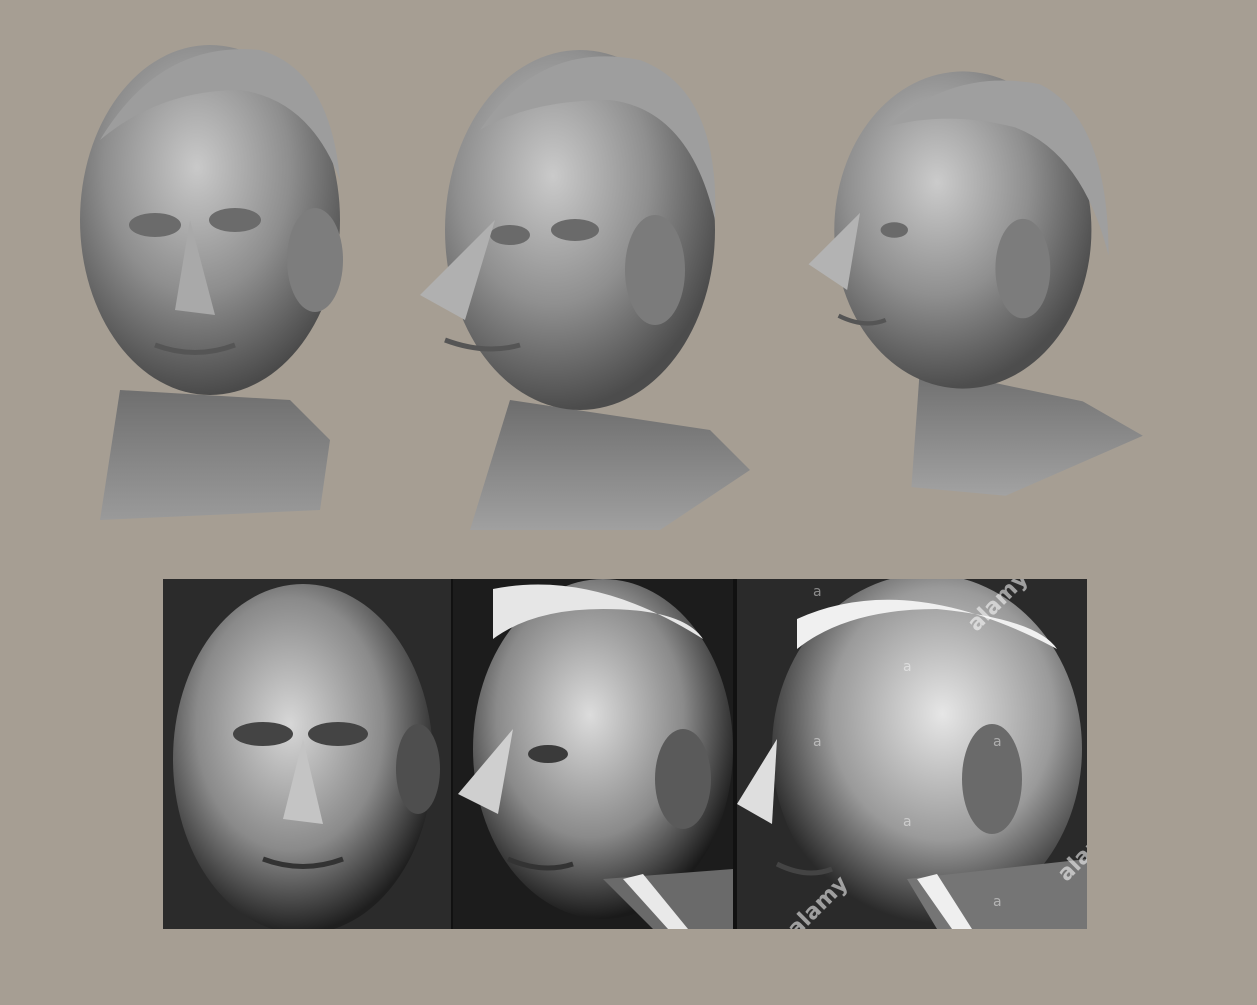 The width and height of the screenshot is (1257, 1005). What do you see at coordinates (593, 754) in the screenshot?
I see `reference-photo-three-quarter` at bounding box center [593, 754].